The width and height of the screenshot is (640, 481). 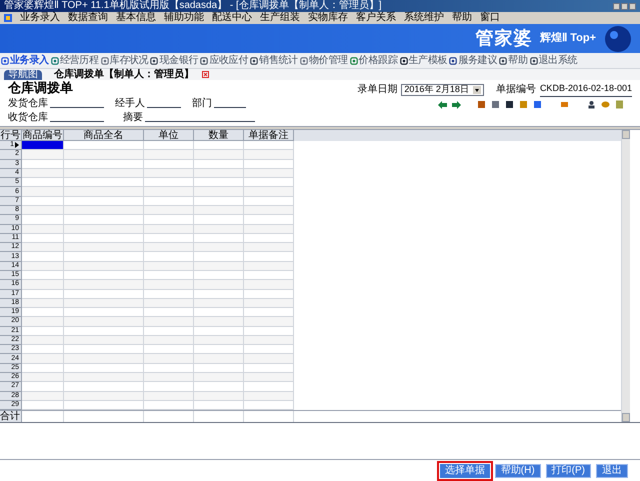 I want to click on date-field: 2016年 2月18日, so click(x=442, y=90).